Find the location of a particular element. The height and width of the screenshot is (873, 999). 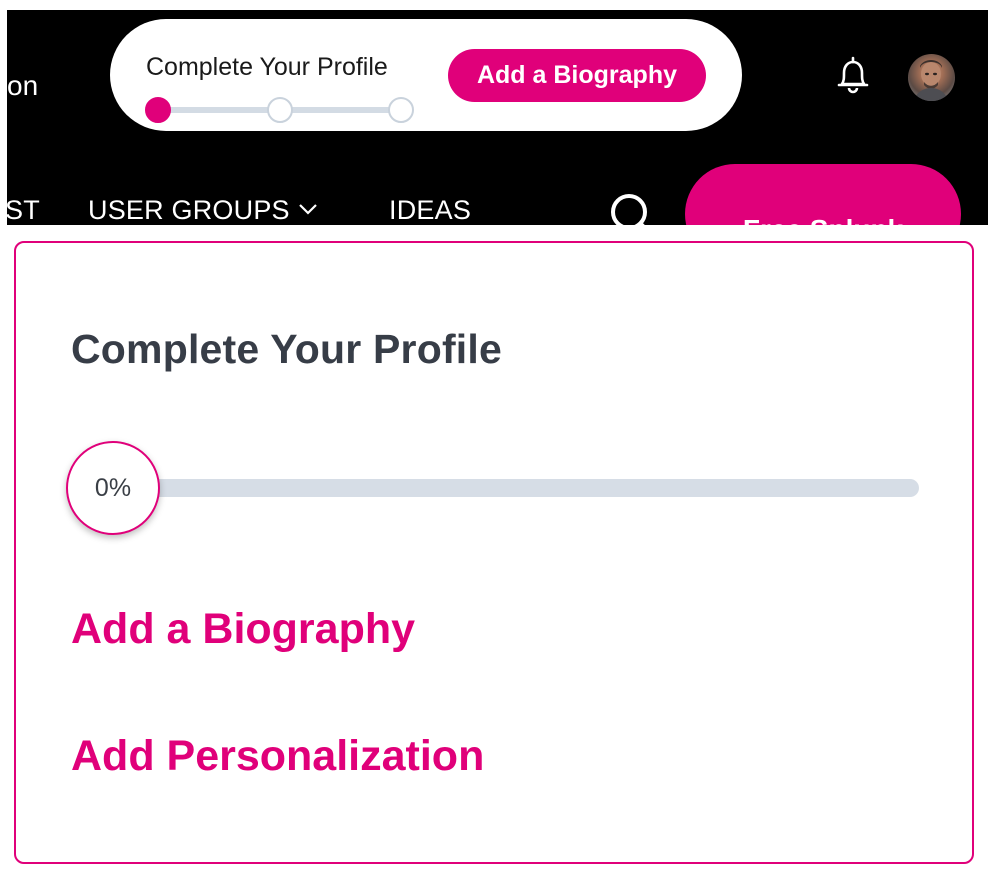

free-splunk-button: Free Splunk is located at coordinates (823, 194).